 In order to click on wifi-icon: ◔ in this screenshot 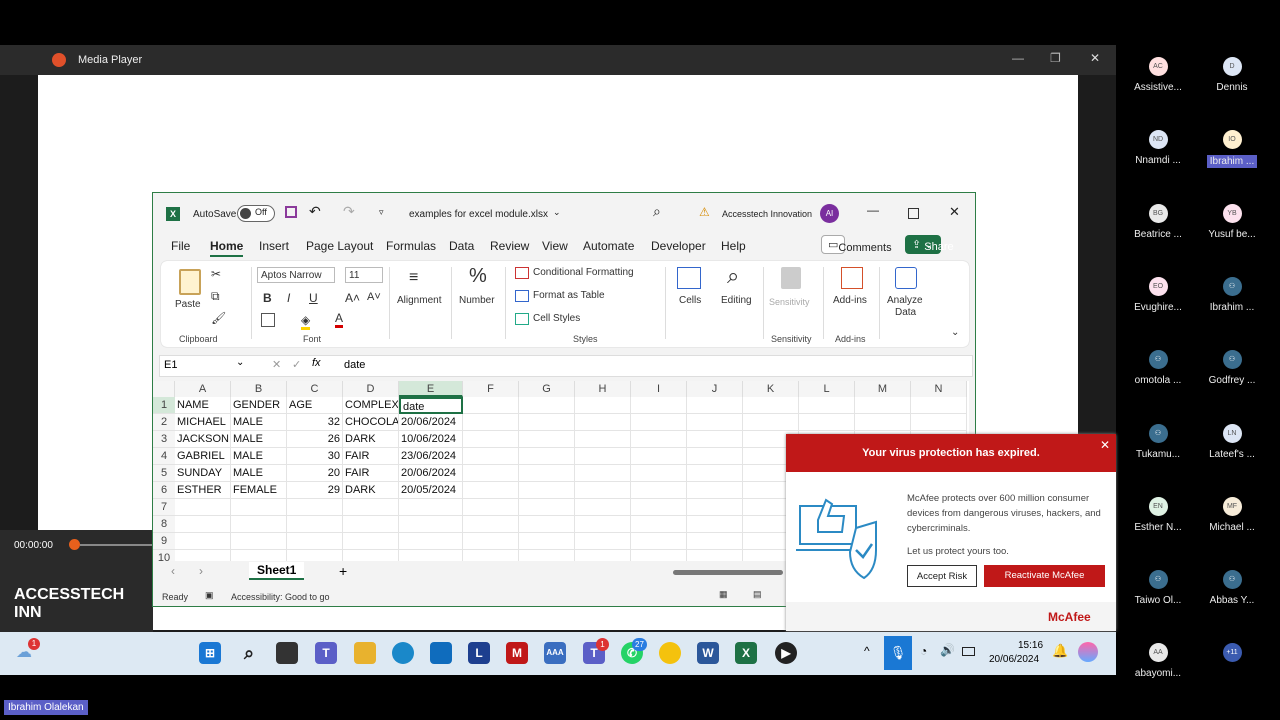, I will do `click(923, 651)`.